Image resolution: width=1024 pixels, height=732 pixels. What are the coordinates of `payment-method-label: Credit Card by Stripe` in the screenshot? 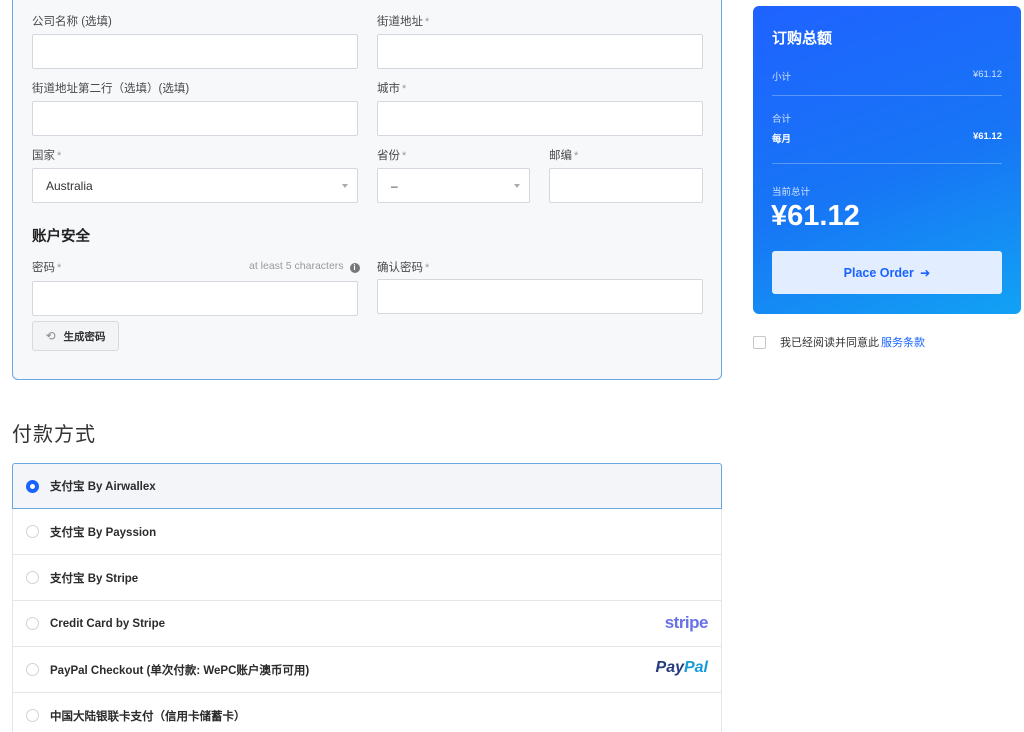 It's located at (108, 623).